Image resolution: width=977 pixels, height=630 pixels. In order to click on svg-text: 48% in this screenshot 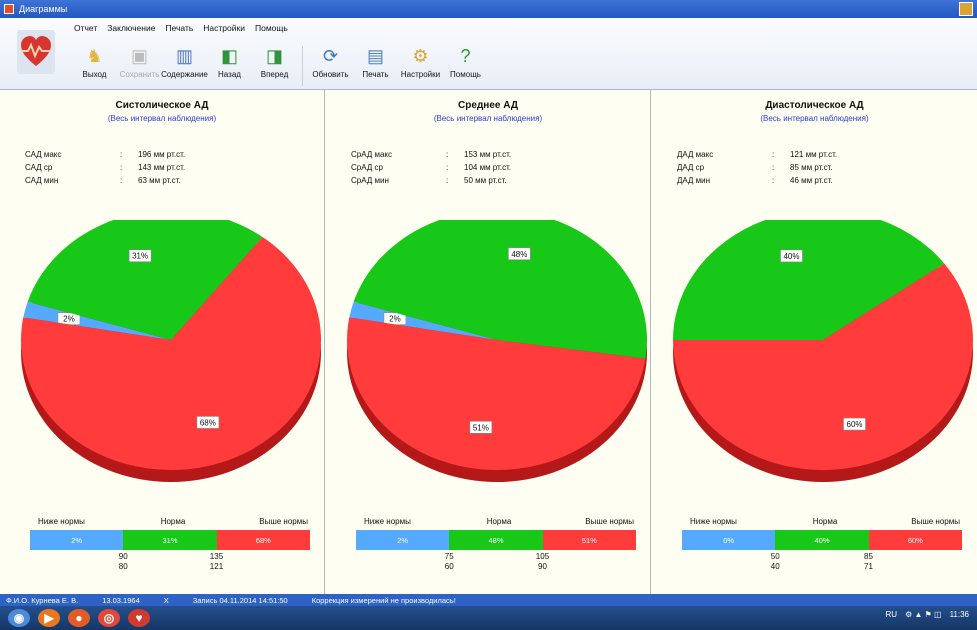, I will do `click(519, 254)`.